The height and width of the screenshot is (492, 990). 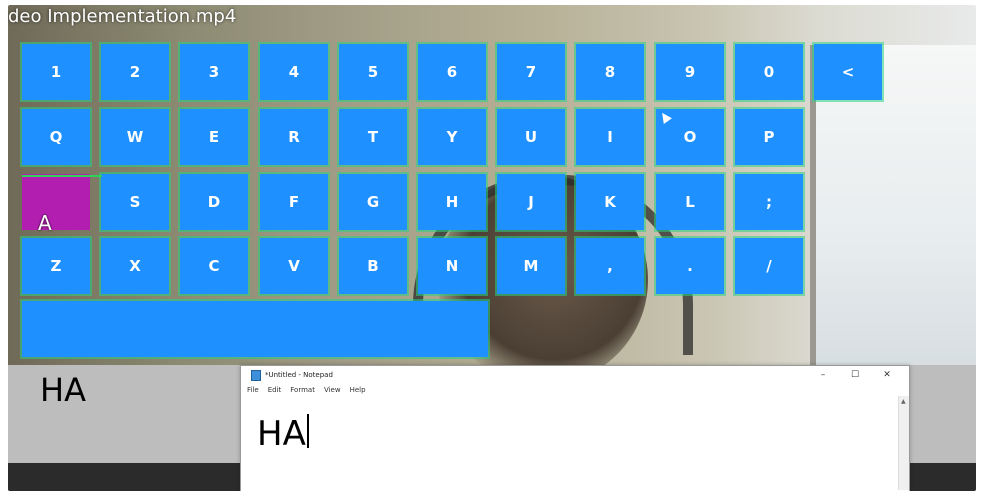 What do you see at coordinates (531, 72) in the screenshot?
I see `key-0-6: 7` at bounding box center [531, 72].